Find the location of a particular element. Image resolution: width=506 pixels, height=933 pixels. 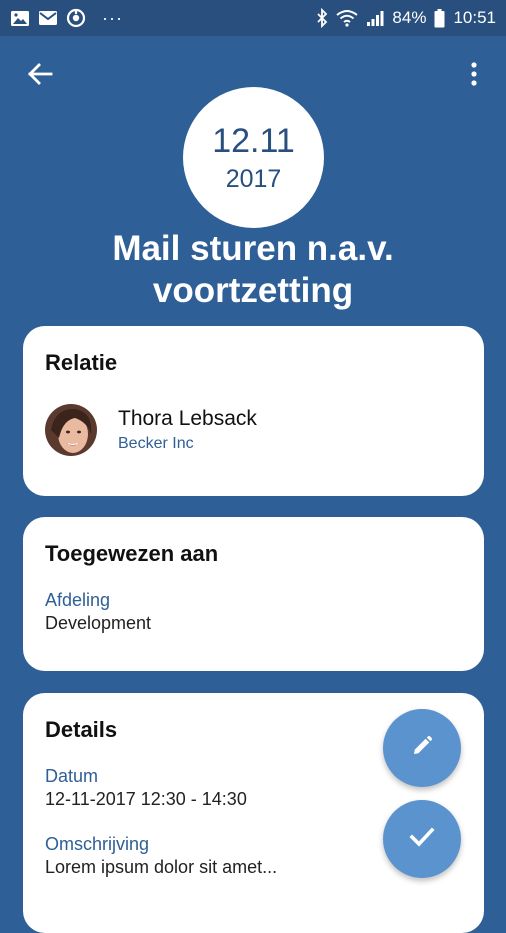

status-bar: ··· 84% 10:51 is located at coordinates (253, 18).